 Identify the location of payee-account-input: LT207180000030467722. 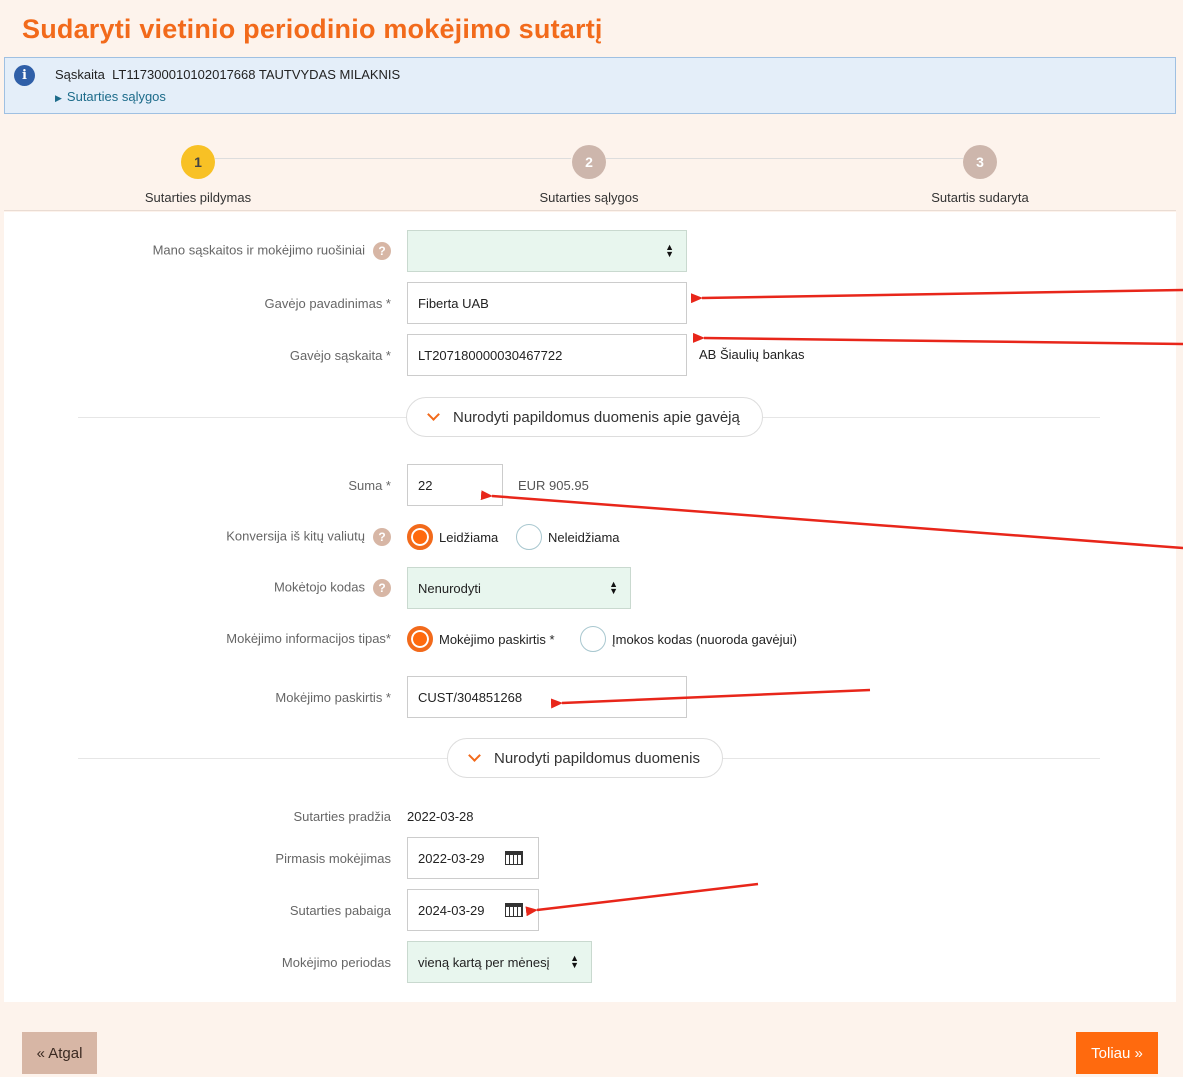
(547, 355).